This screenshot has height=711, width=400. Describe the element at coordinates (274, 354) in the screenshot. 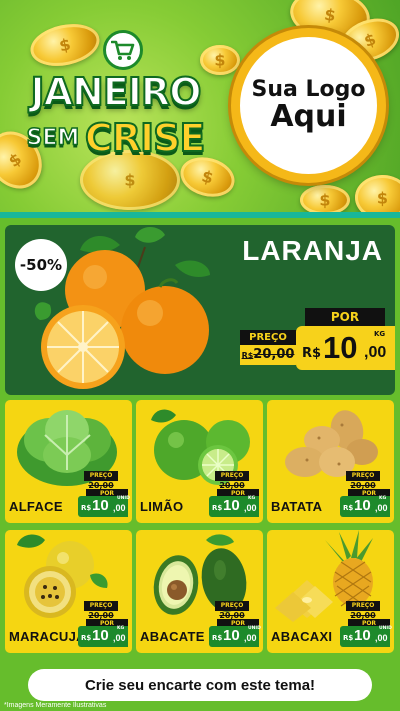

I see `hero-old-price-value: 20,00` at that location.